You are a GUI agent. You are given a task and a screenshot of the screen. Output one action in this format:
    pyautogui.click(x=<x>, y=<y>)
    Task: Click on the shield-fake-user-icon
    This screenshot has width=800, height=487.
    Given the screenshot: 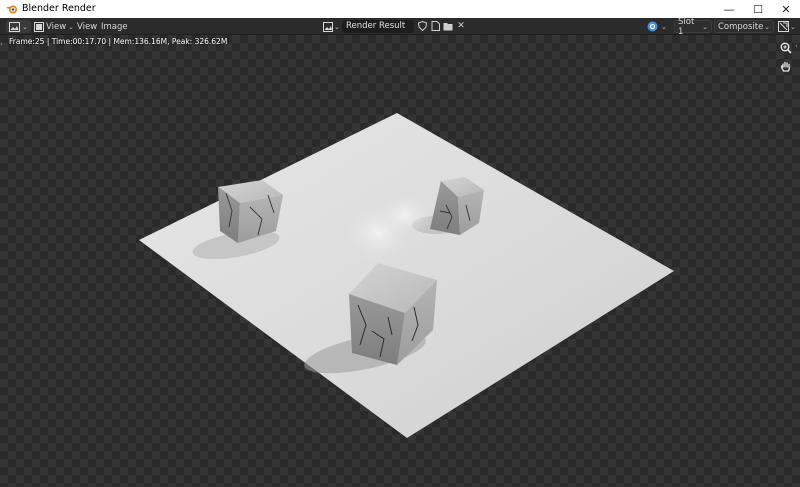 What is the action you would take?
    pyautogui.click(x=422, y=26)
    